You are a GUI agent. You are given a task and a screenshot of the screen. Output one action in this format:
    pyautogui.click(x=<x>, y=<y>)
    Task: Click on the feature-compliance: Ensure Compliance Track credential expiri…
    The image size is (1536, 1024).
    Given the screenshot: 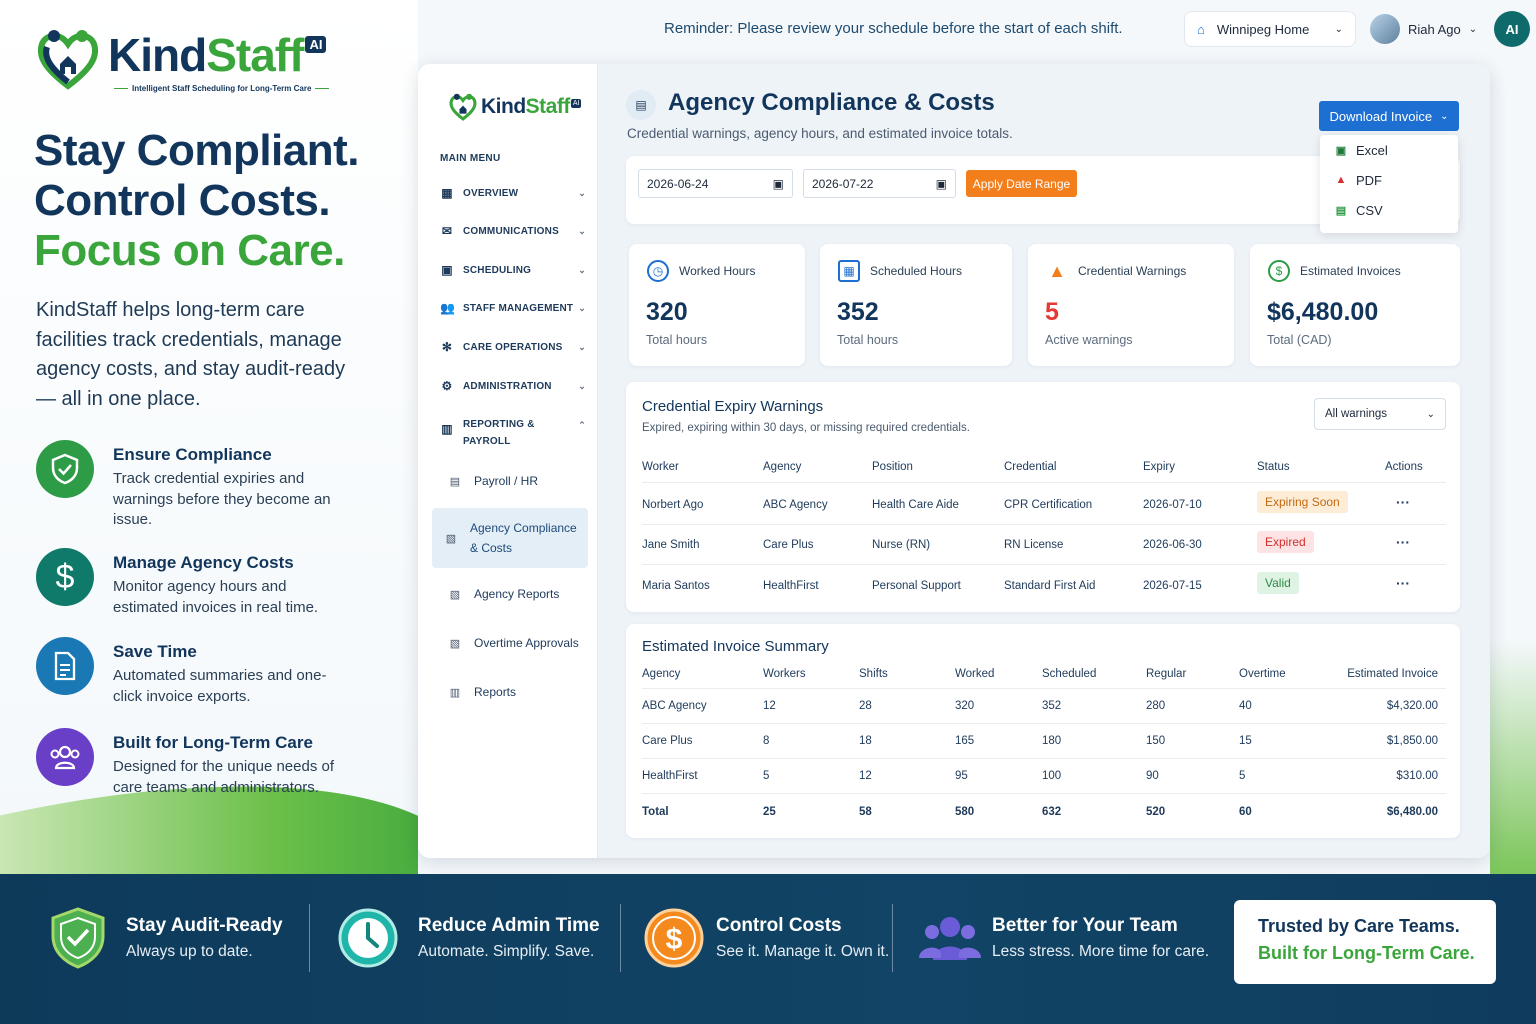 What is the action you would take?
    pyautogui.click(x=189, y=485)
    